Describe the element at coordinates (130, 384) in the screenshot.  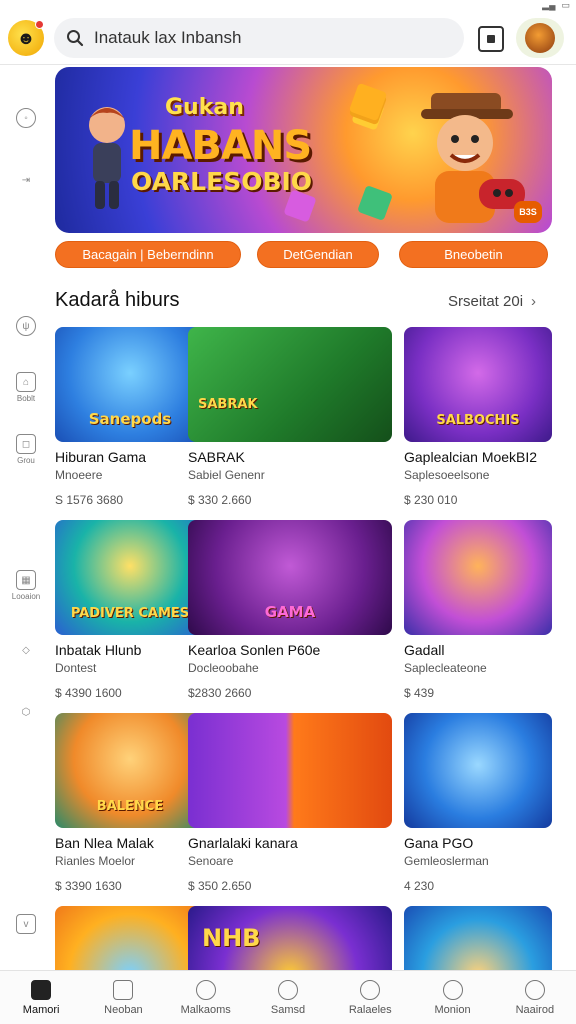
I see `game-thumbnail: Sanepods` at that location.